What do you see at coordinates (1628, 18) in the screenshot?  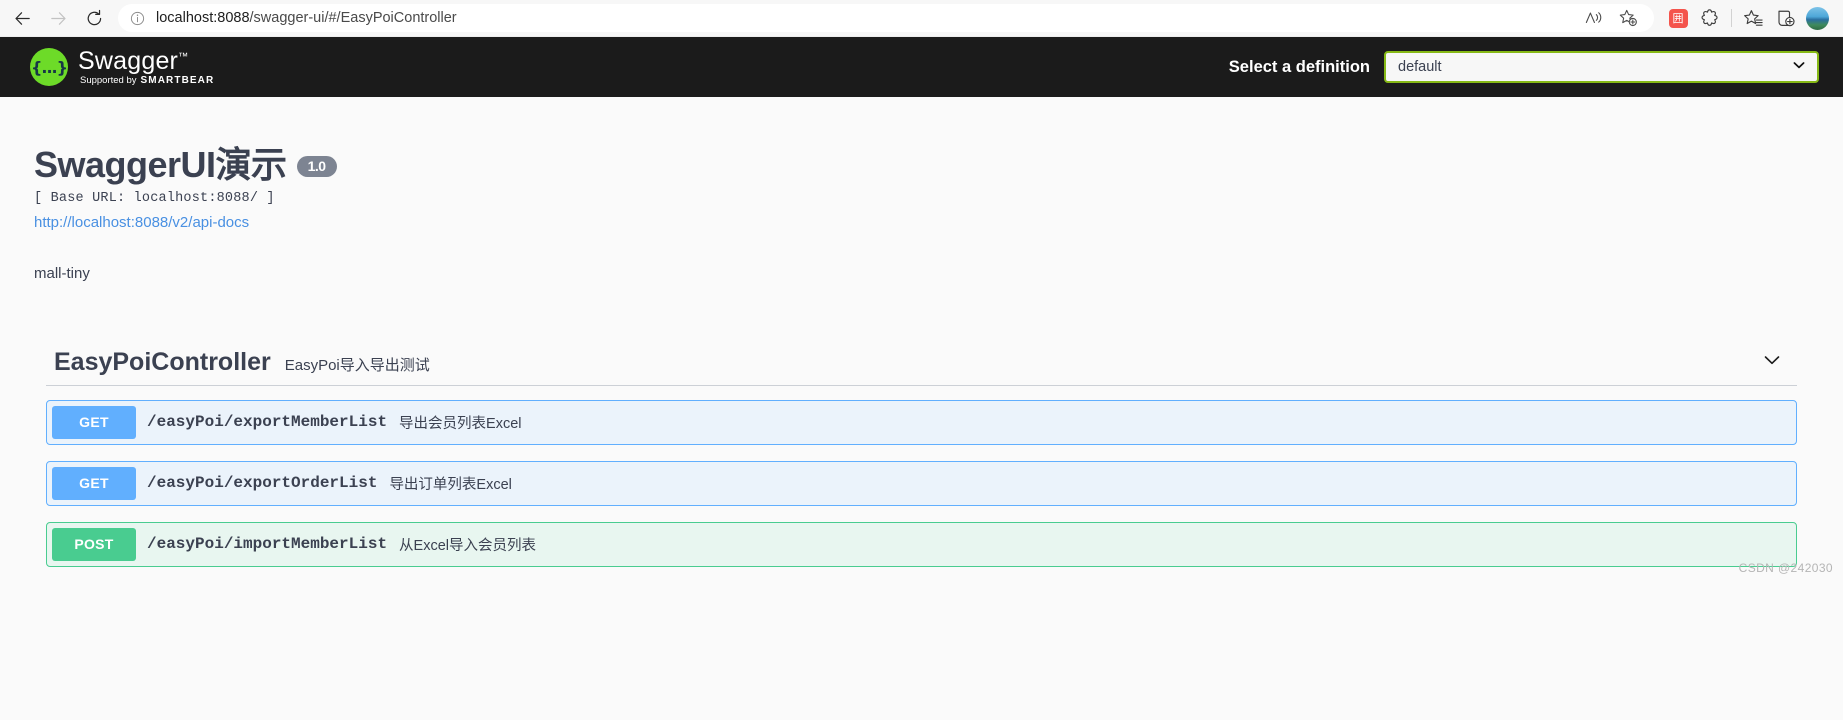 I see `add-favorite-icon` at bounding box center [1628, 18].